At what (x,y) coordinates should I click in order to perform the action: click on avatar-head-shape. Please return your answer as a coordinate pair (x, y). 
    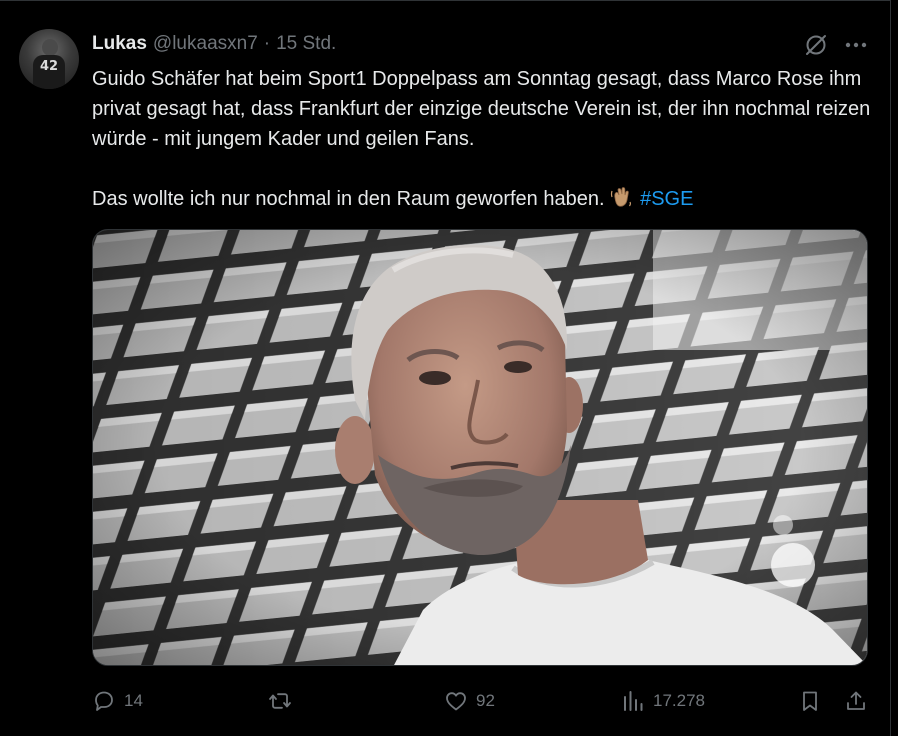
    Looking at the image, I should click on (50, 47).